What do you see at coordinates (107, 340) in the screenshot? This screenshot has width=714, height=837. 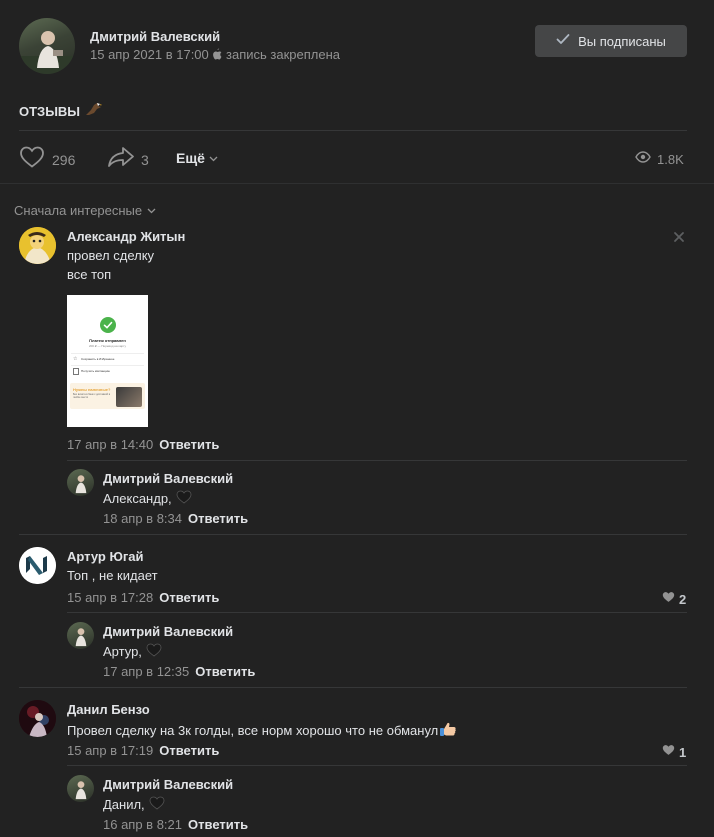 I see `receipt-title: Платеж отправлен` at bounding box center [107, 340].